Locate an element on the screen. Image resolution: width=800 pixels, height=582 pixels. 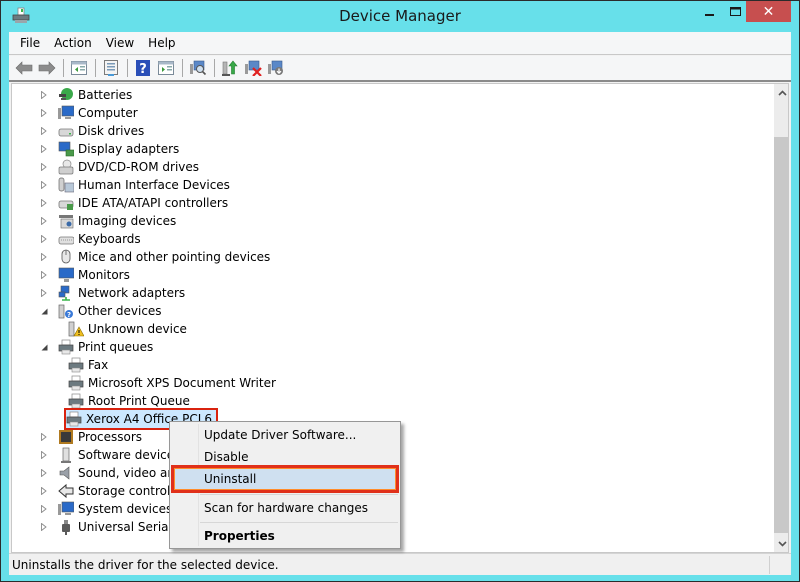
update-driver-button is located at coordinates (230, 68).